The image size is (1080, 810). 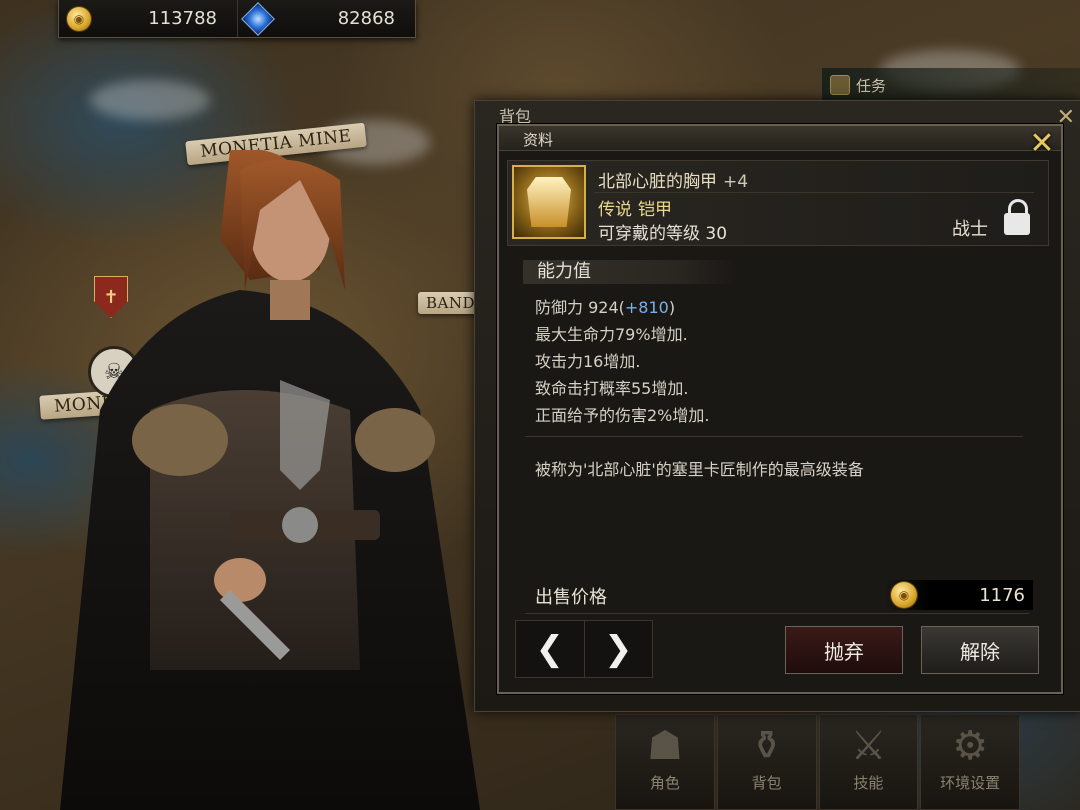 I want to click on menu-bag-button: ⚱ 背包, so click(x=766, y=762).